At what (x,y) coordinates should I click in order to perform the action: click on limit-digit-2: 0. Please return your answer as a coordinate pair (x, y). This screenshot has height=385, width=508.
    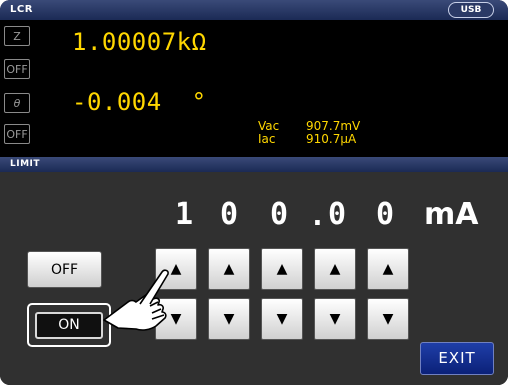
    Looking at the image, I should click on (229, 214).